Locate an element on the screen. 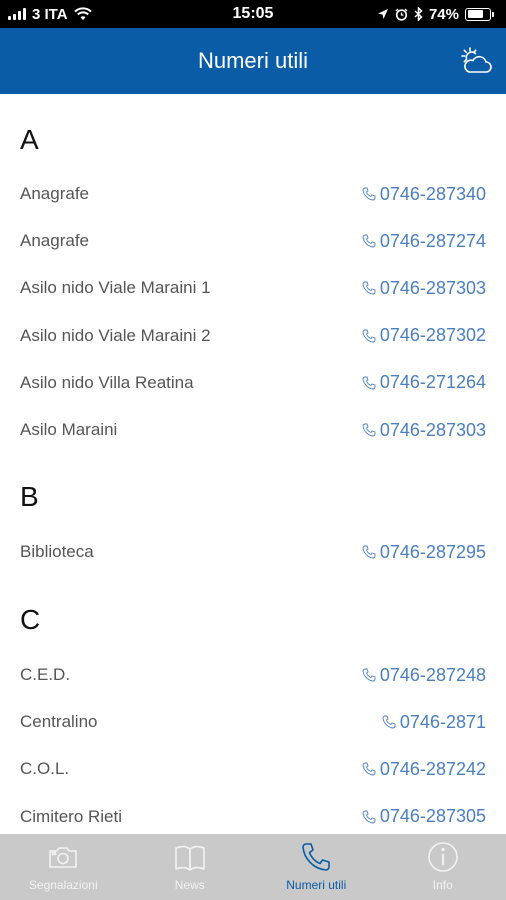  status-bar: 3 ITA 15:05 74% is located at coordinates (253, 14).